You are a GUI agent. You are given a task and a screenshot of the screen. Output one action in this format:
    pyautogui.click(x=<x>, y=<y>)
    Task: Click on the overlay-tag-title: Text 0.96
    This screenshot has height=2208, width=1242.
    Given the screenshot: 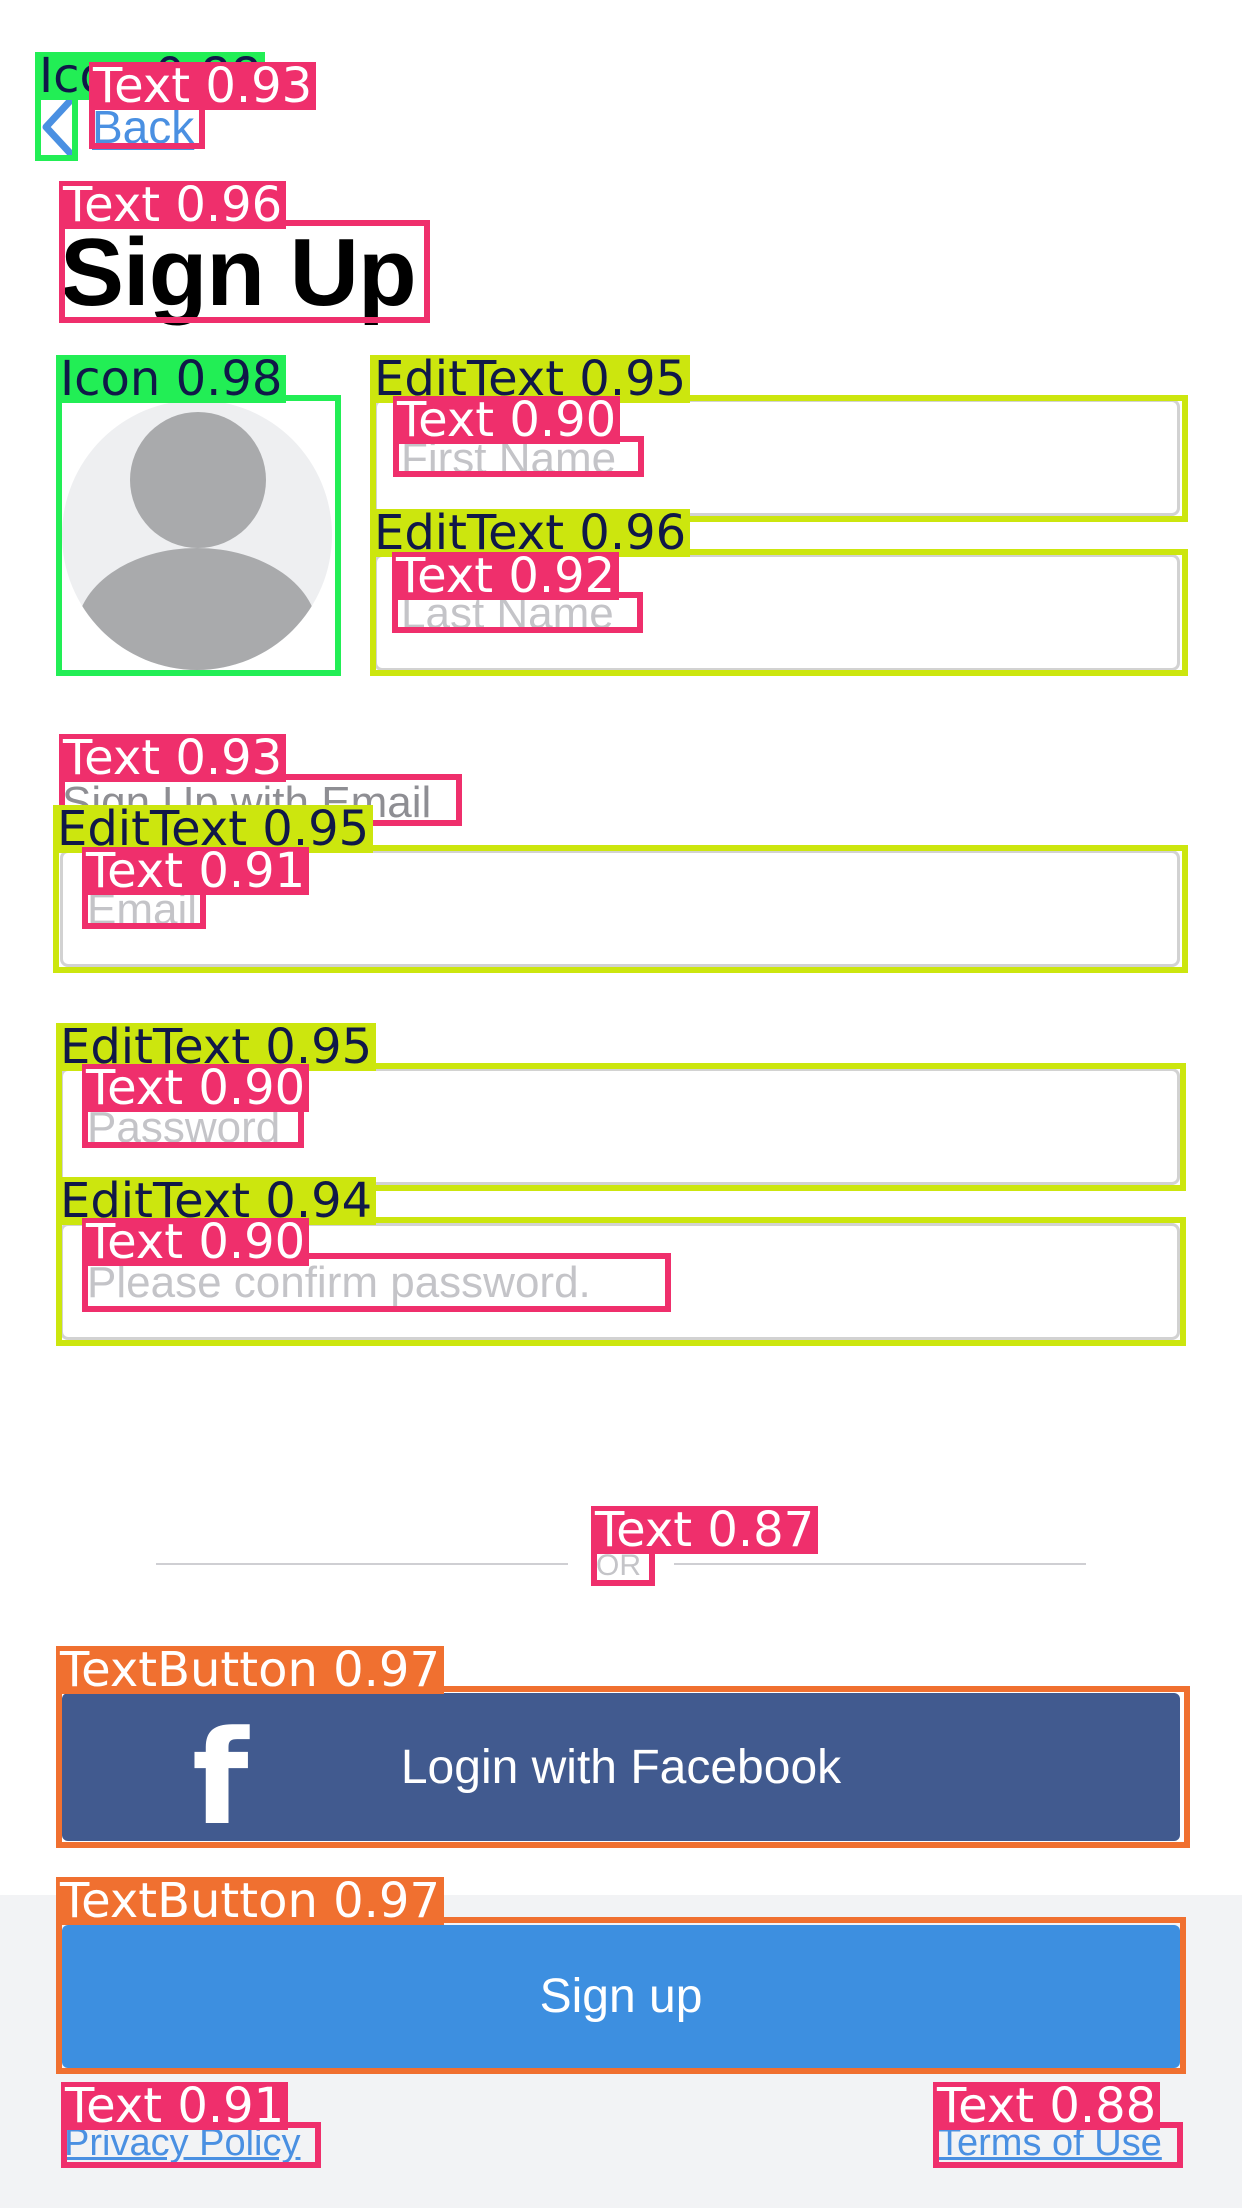 What is the action you would take?
    pyautogui.click(x=173, y=205)
    